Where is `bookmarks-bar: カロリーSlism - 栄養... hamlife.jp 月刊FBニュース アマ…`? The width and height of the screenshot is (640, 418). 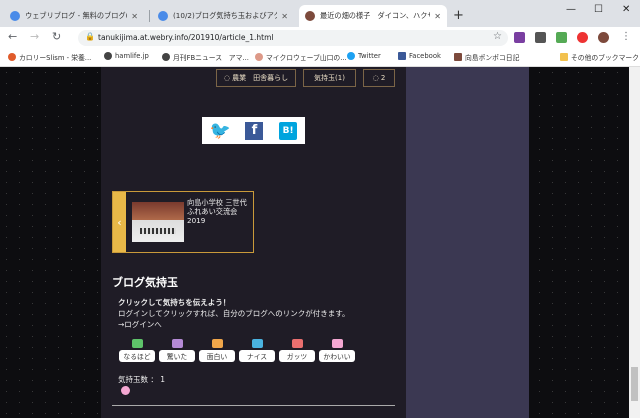 bookmarks-bar: カロリーSlism - 栄養... hamlife.jp 月刊FBニュース アマ… is located at coordinates (320, 58).